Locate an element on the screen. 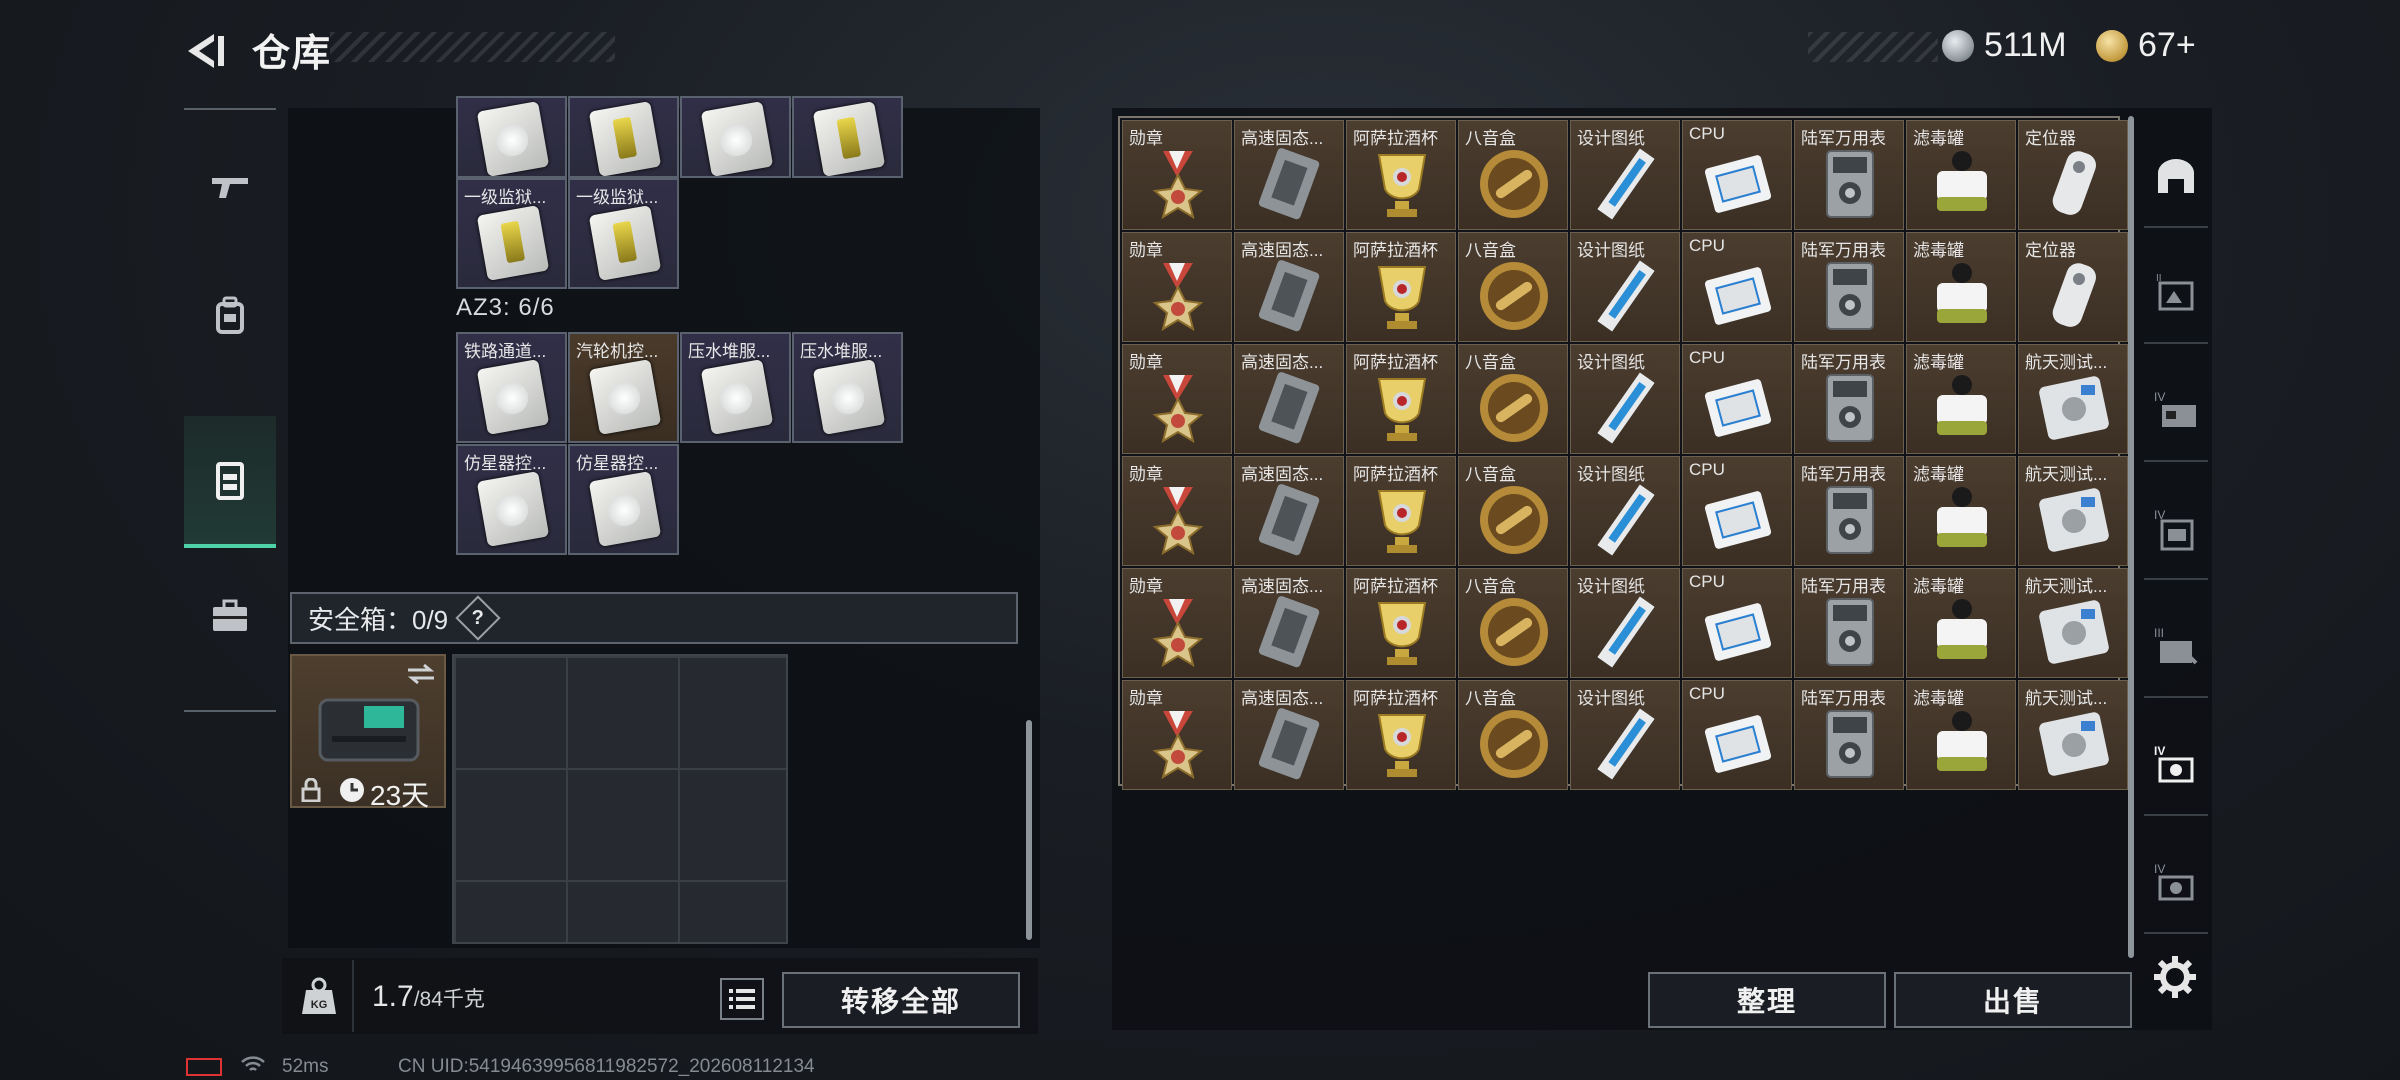 The height and width of the screenshot is (1080, 2400). transfer-all-button: 转移全部 is located at coordinates (901, 1000).